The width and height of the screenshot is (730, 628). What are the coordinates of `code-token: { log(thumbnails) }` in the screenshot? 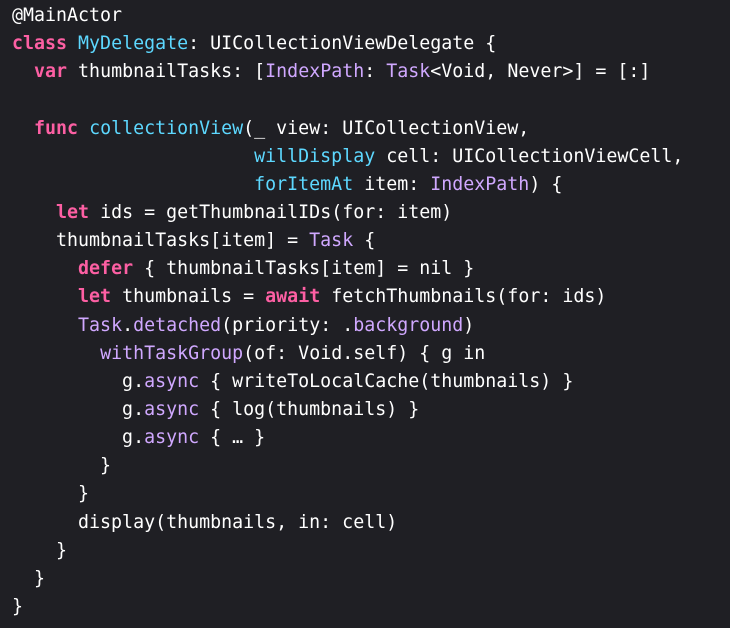 It's located at (309, 409).